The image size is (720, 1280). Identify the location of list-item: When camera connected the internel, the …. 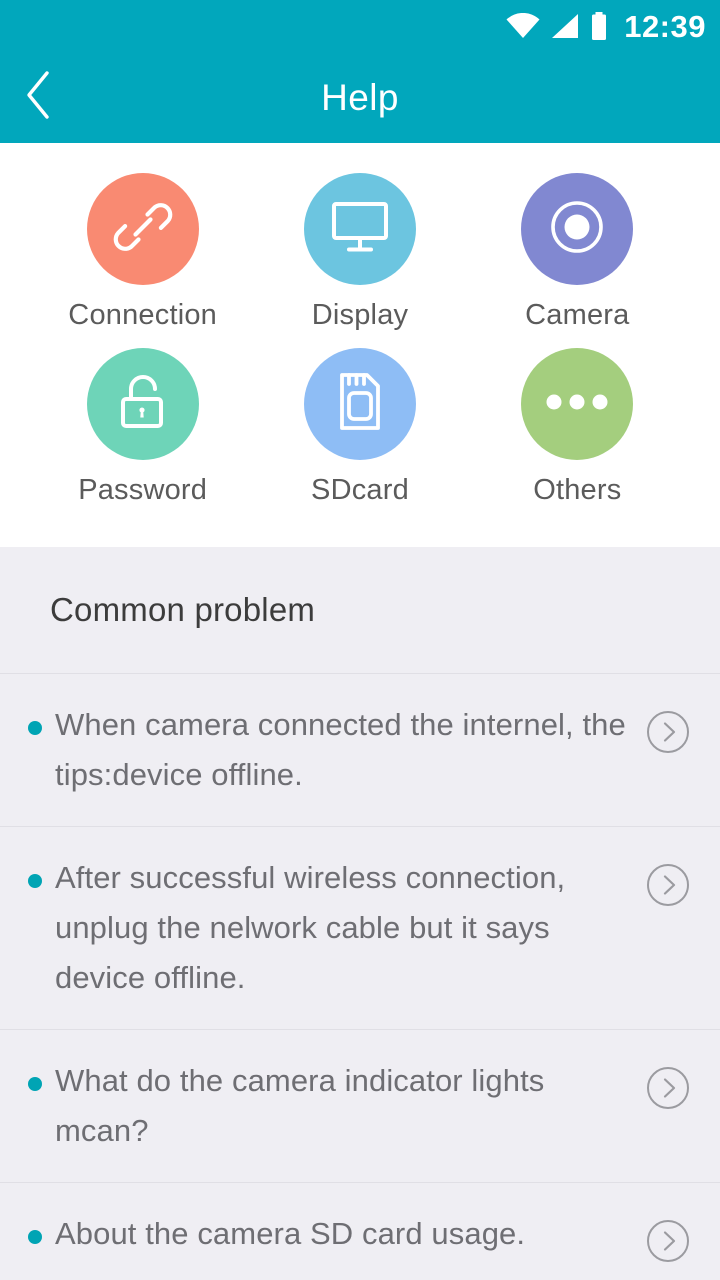
(360, 750).